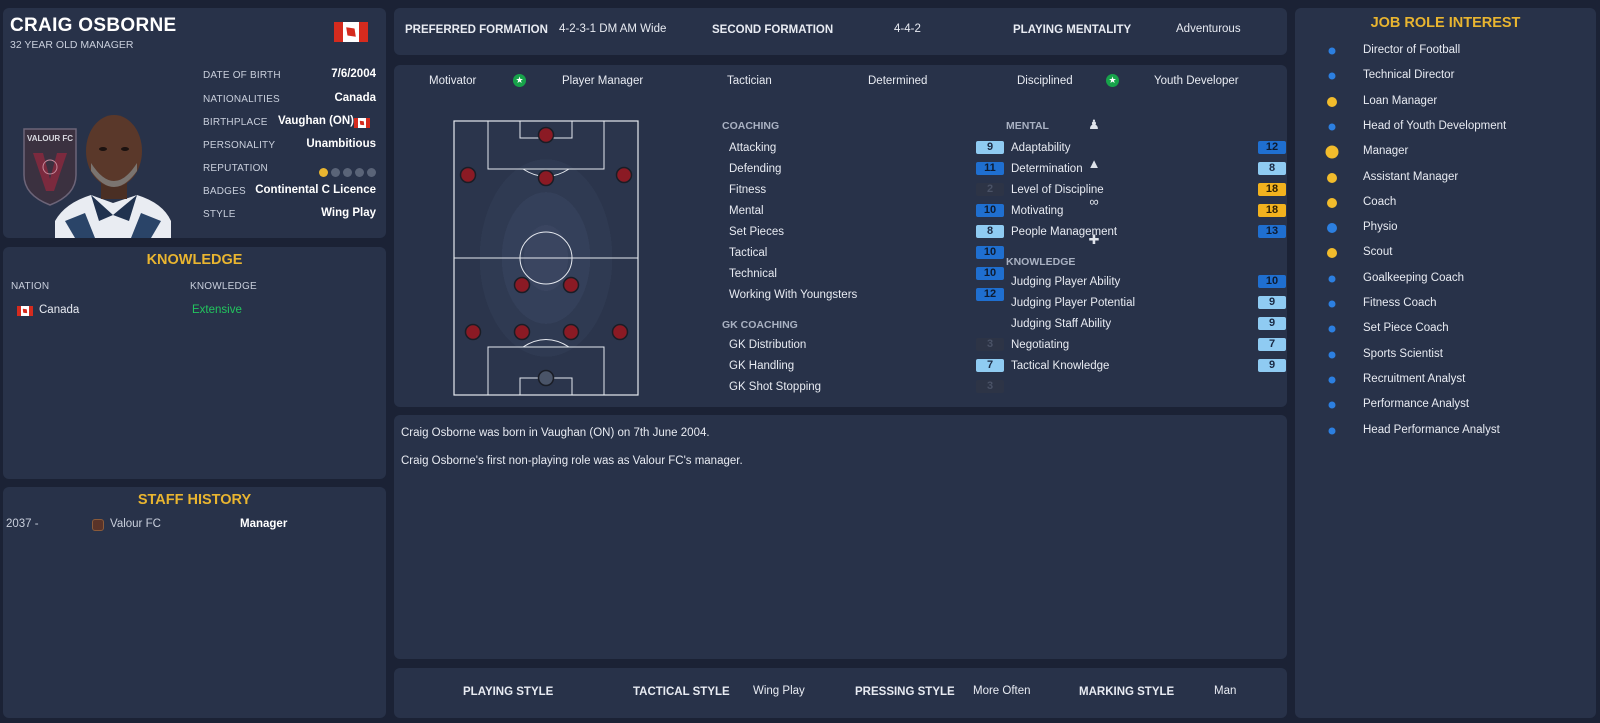 This screenshot has width=1600, height=723. Describe the element at coordinates (1148, 149) in the screenshot. I see `attribute-row: Adaptability 12` at that location.